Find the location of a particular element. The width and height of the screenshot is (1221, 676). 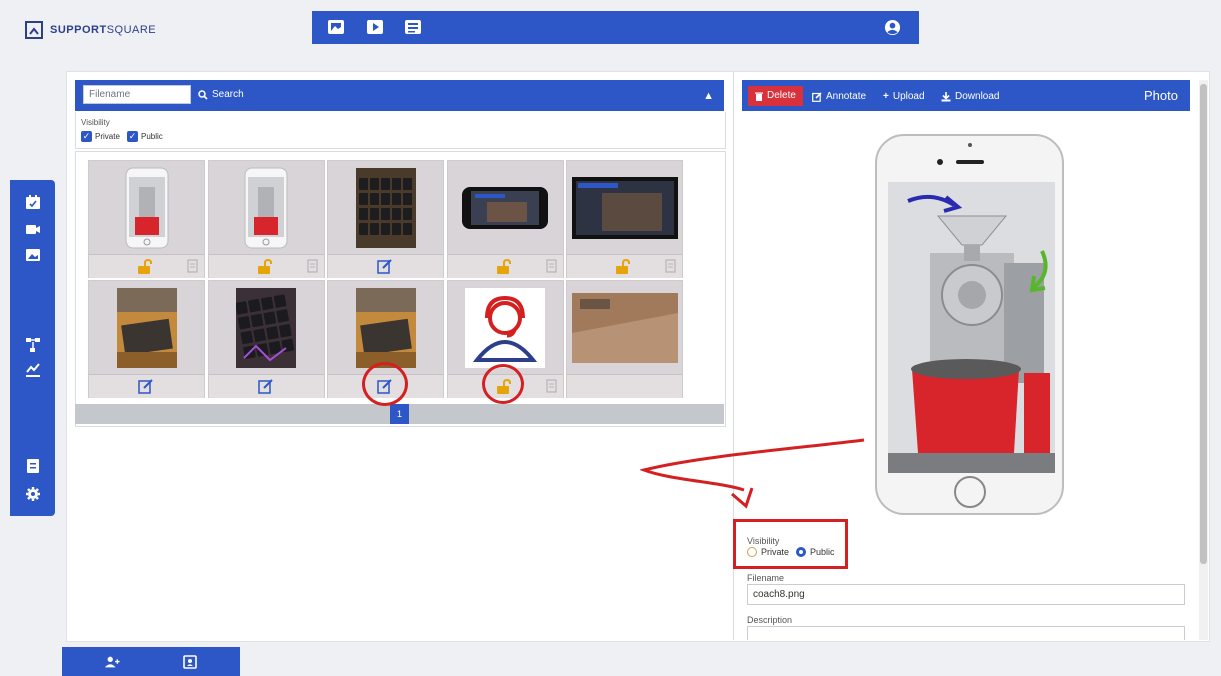

public-radio is located at coordinates (801, 552).